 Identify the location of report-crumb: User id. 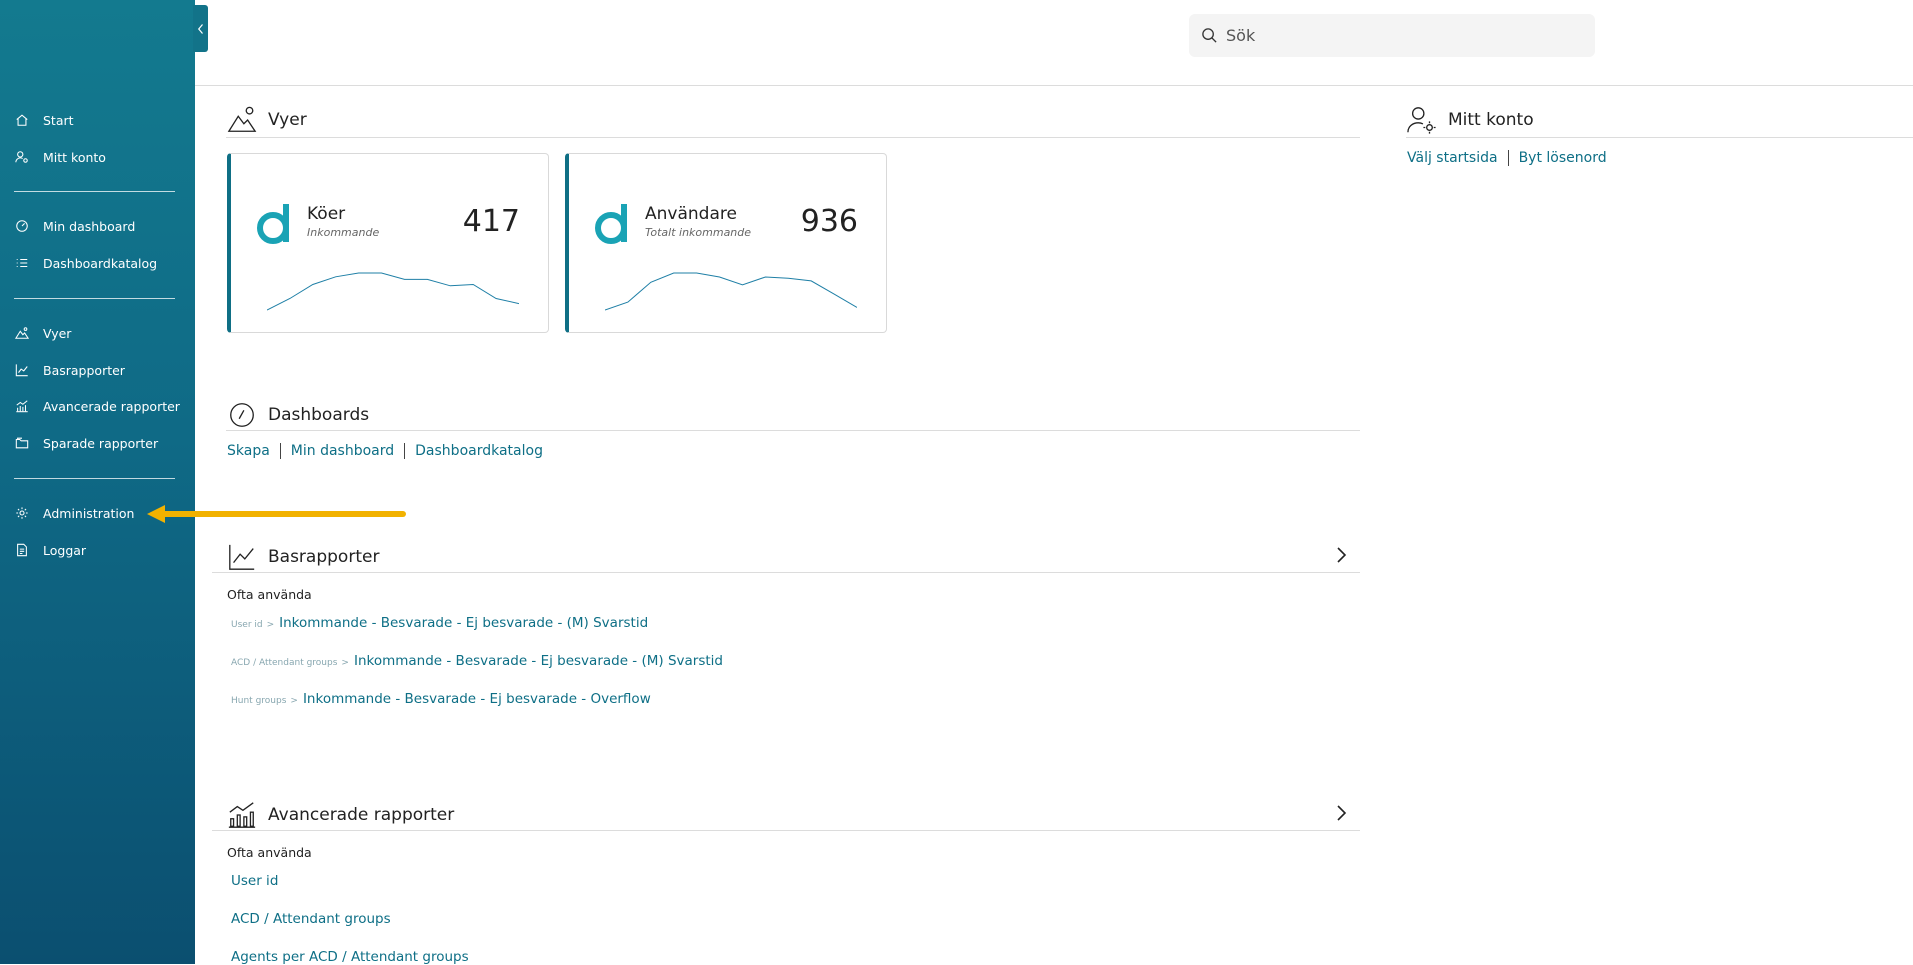
(247, 625).